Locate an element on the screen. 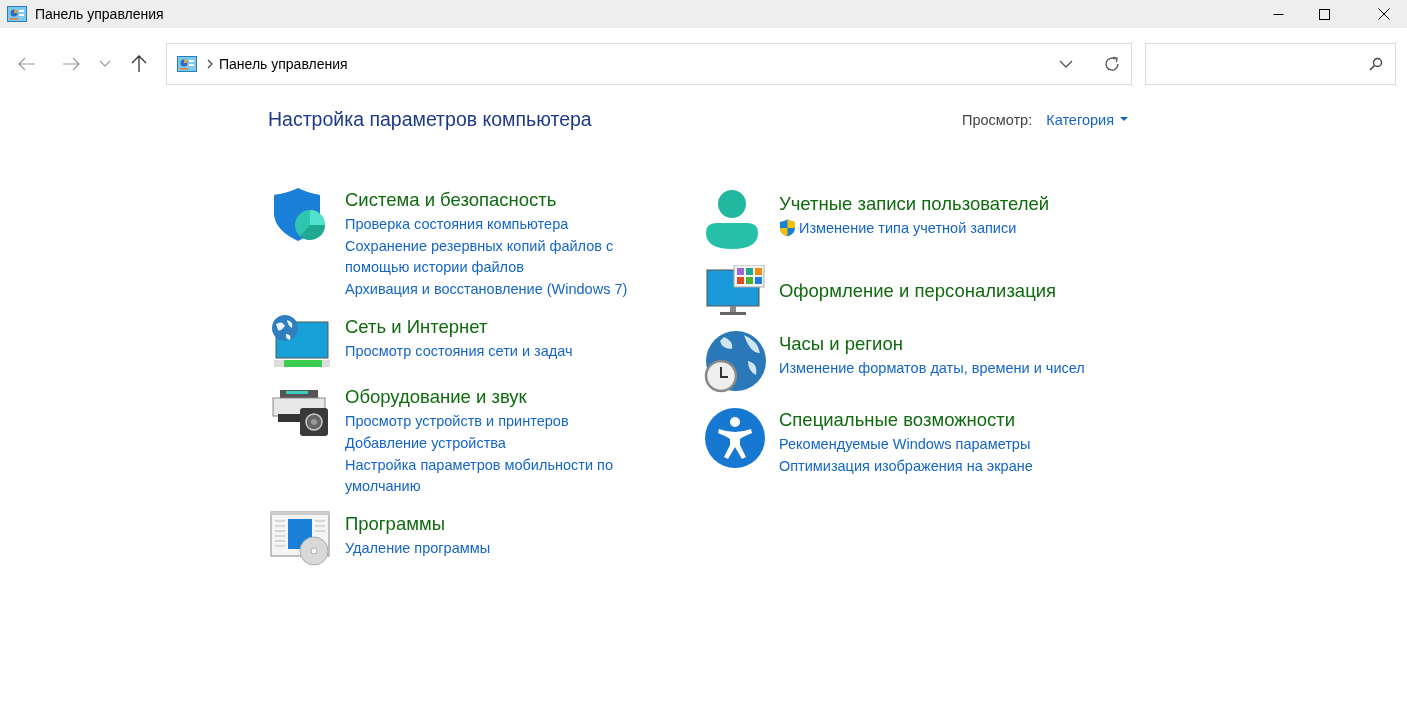 The width and height of the screenshot is (1407, 725). task-link: Изменение форматов даты, времени и чисел is located at coordinates (931, 368).